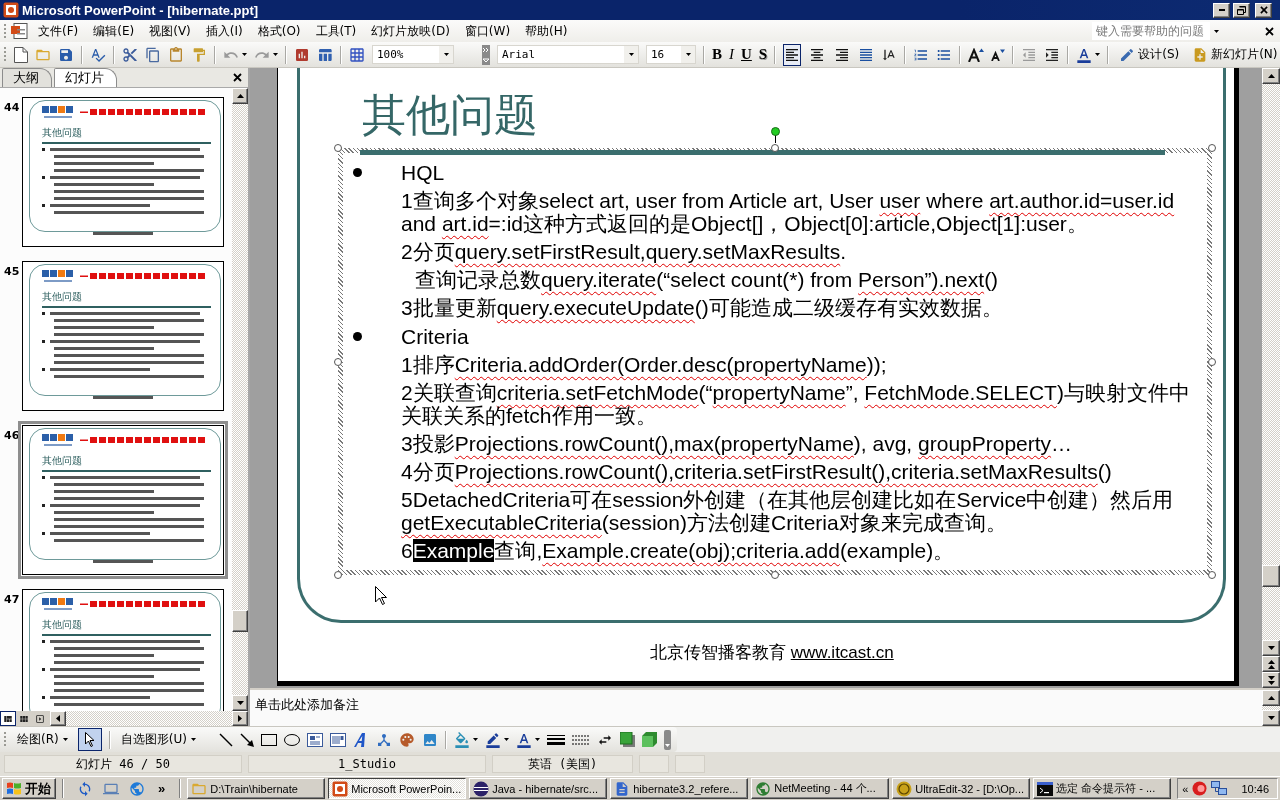 The width and height of the screenshot is (1280, 800). What do you see at coordinates (58, 31) in the screenshot?
I see `menu-item: 文件(F)` at bounding box center [58, 31].